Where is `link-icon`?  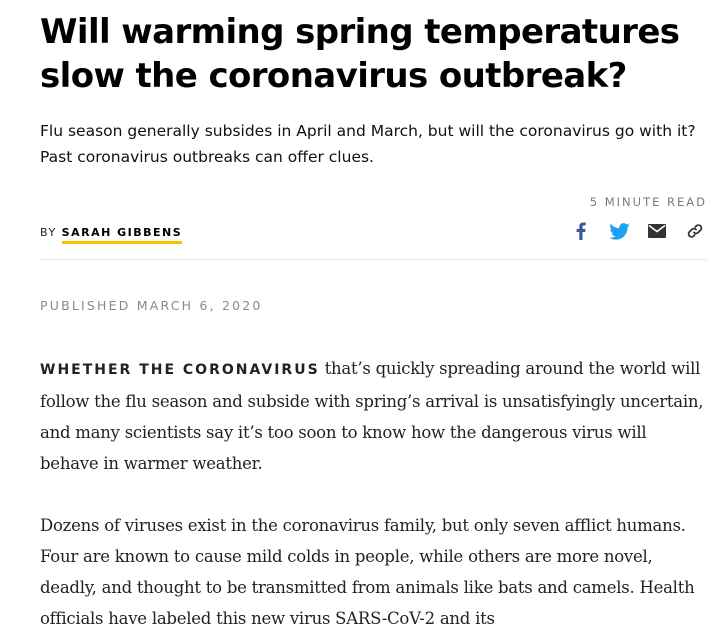
link-icon is located at coordinates (695, 231).